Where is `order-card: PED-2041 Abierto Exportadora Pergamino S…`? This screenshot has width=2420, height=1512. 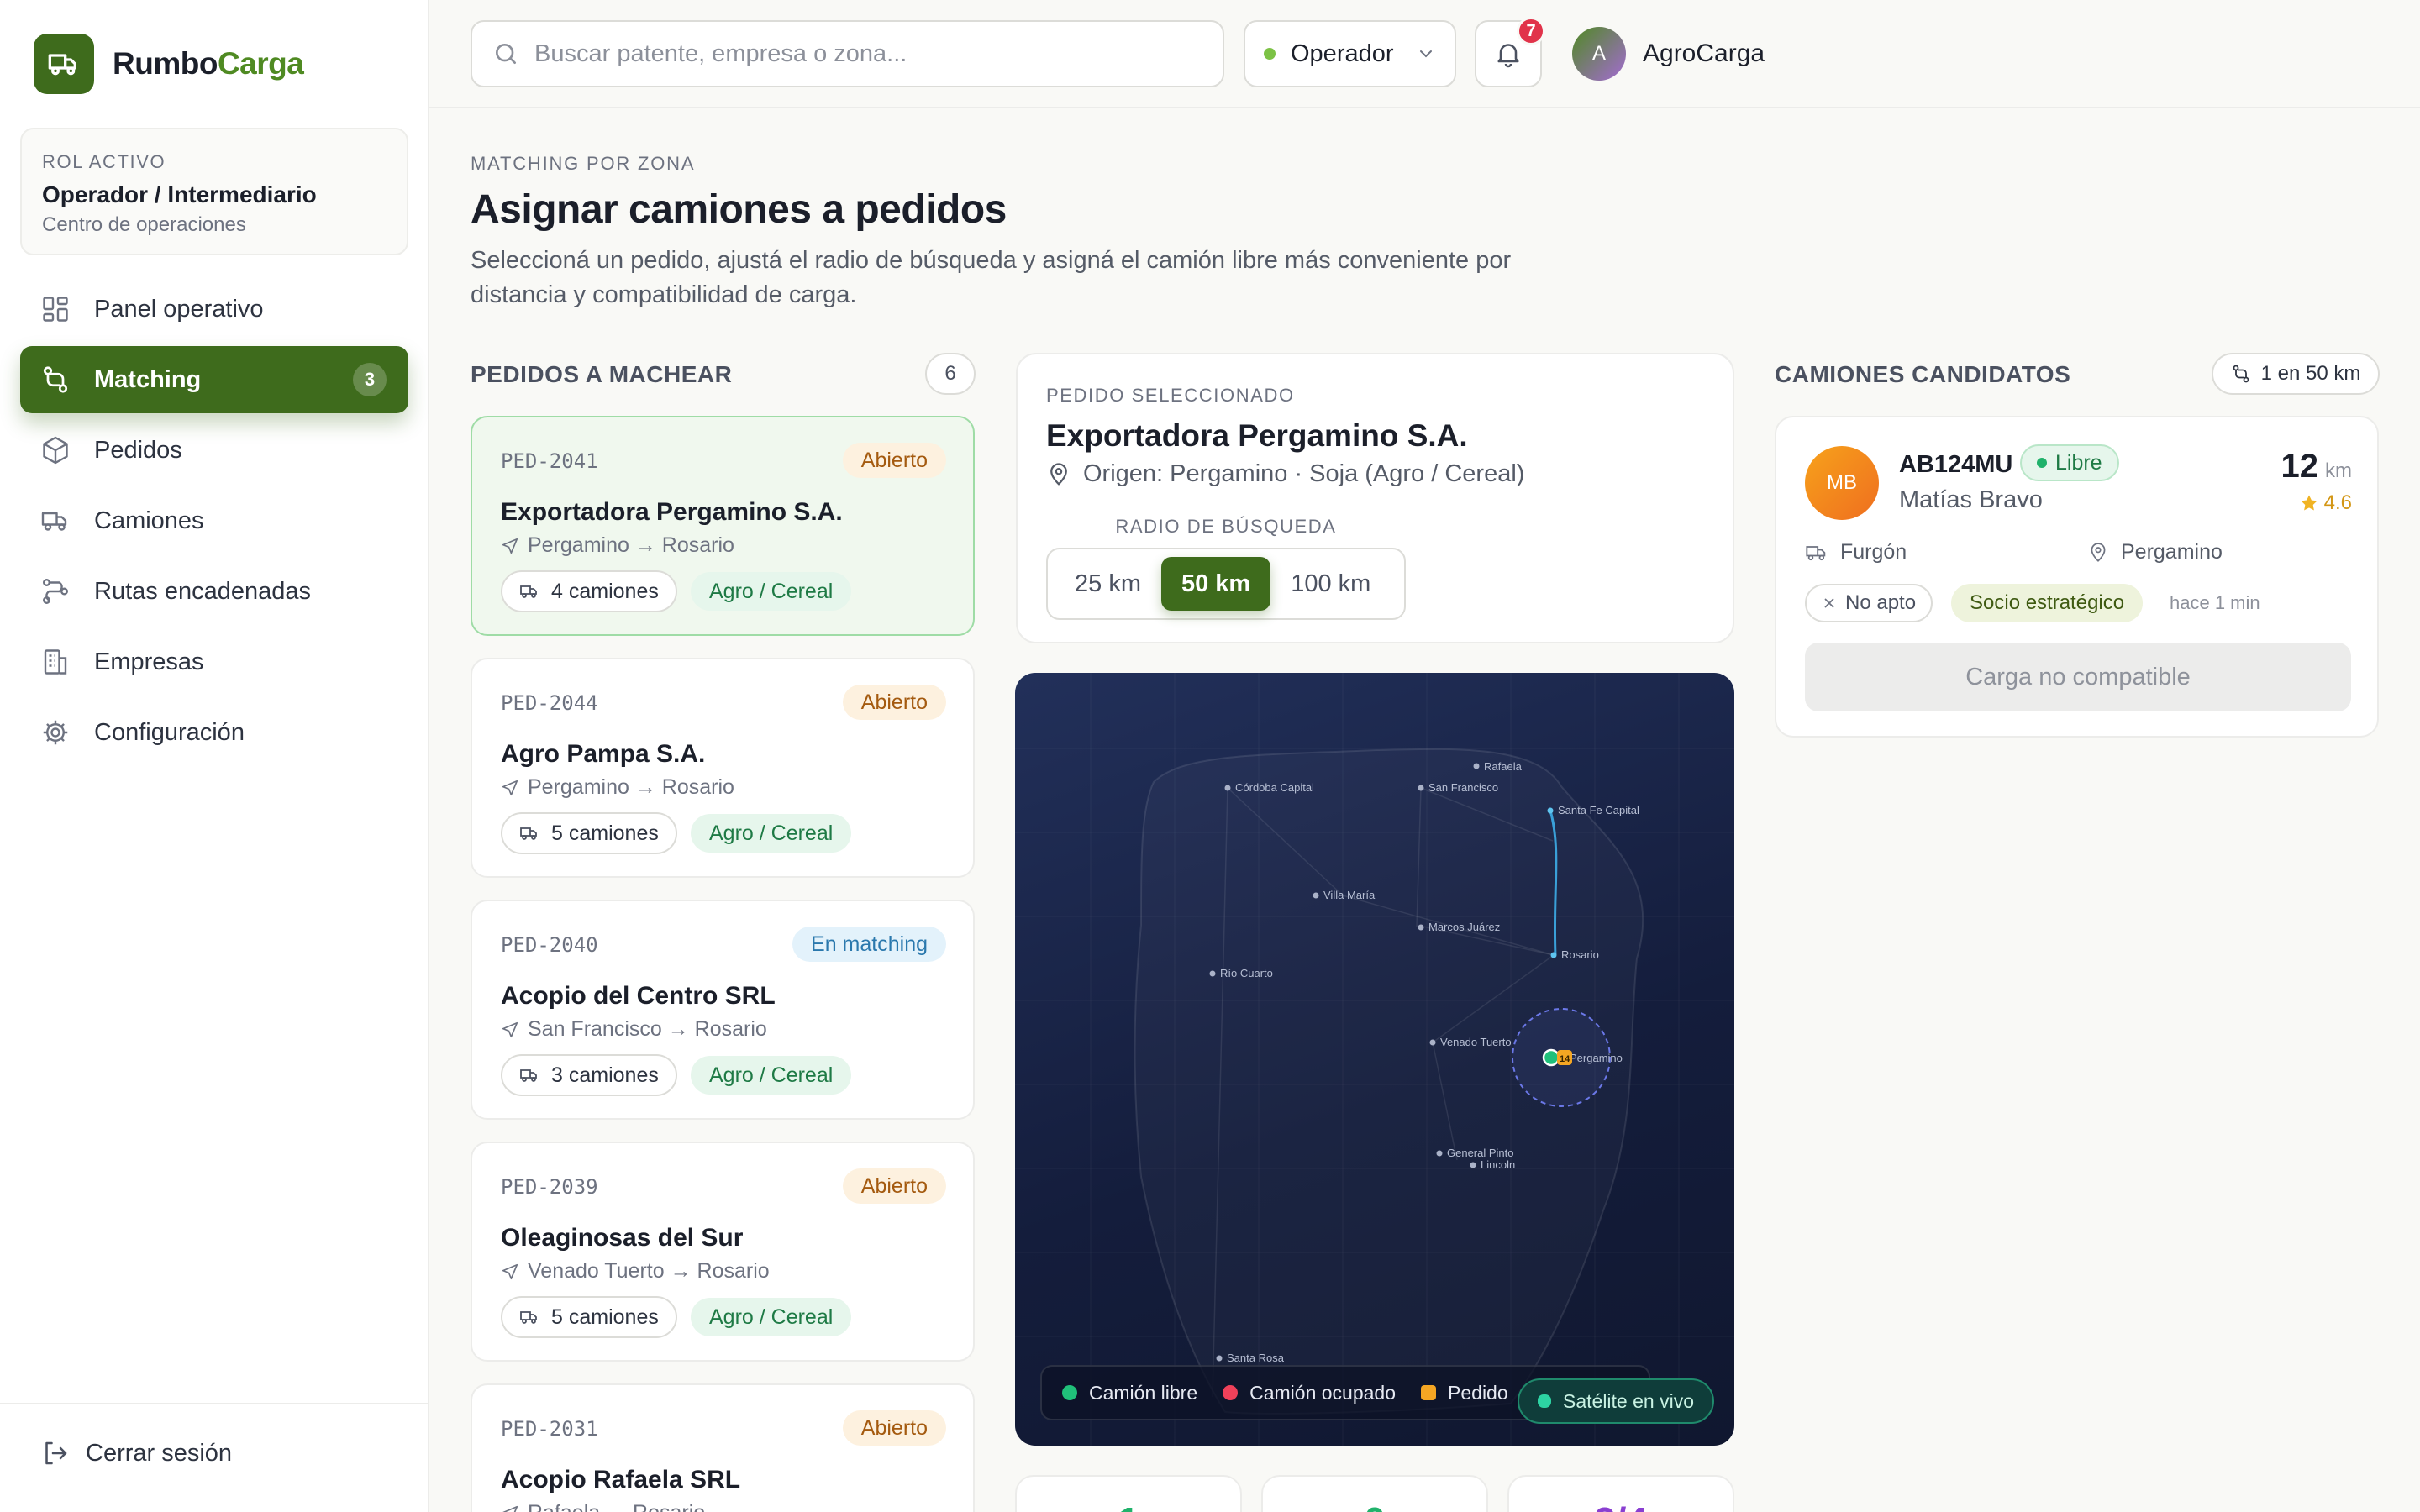
order-card: PED-2041 Abierto Exportadora Pergamino S… is located at coordinates (723, 526).